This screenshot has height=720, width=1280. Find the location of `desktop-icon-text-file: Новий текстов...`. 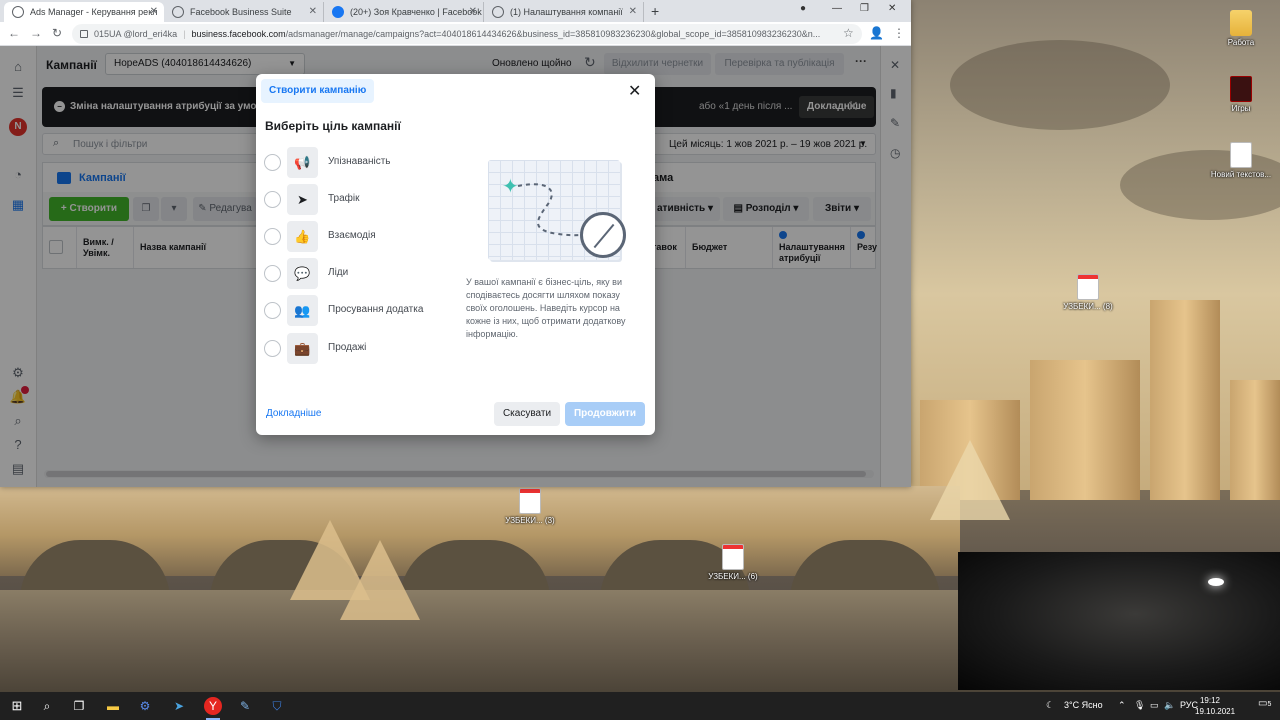

desktop-icon-text-file: Новий текстов... is located at coordinates (1241, 161).